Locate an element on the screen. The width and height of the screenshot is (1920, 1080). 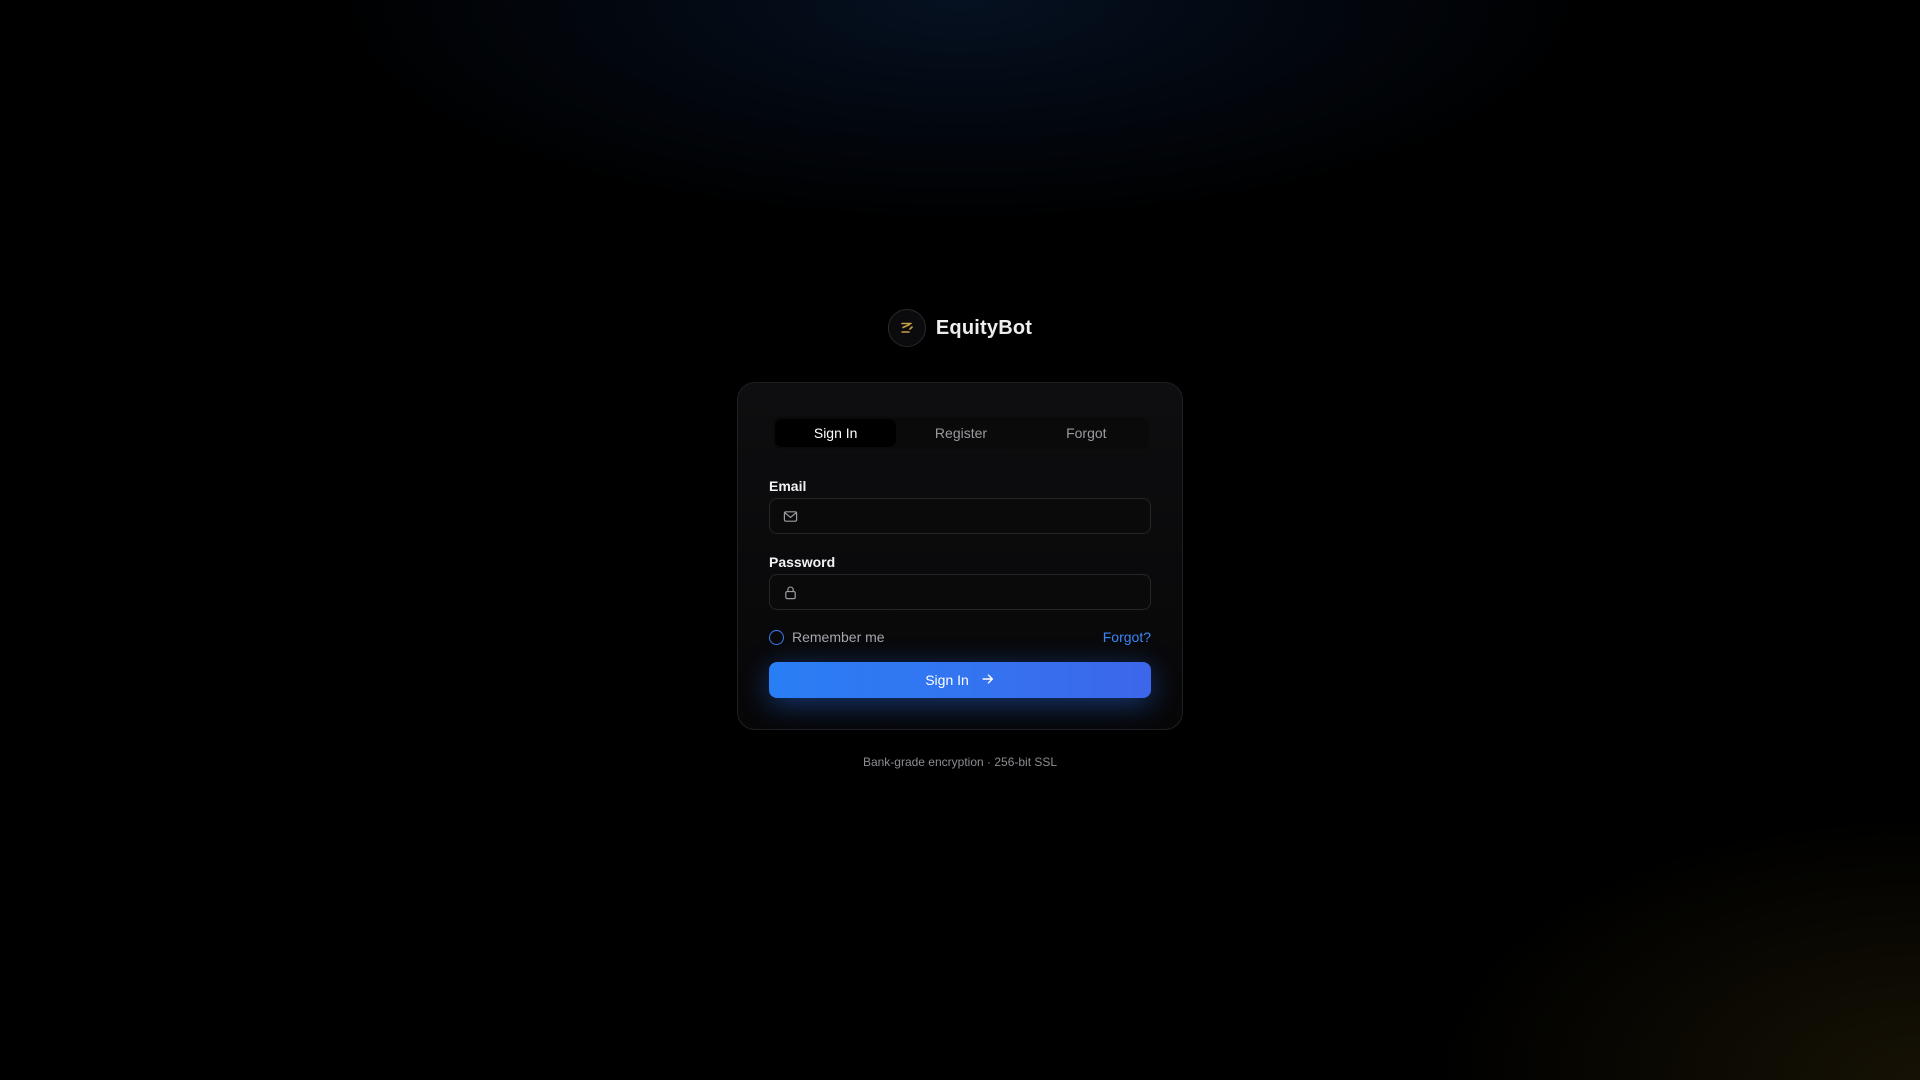
password-field-wrapper is located at coordinates (960, 592).